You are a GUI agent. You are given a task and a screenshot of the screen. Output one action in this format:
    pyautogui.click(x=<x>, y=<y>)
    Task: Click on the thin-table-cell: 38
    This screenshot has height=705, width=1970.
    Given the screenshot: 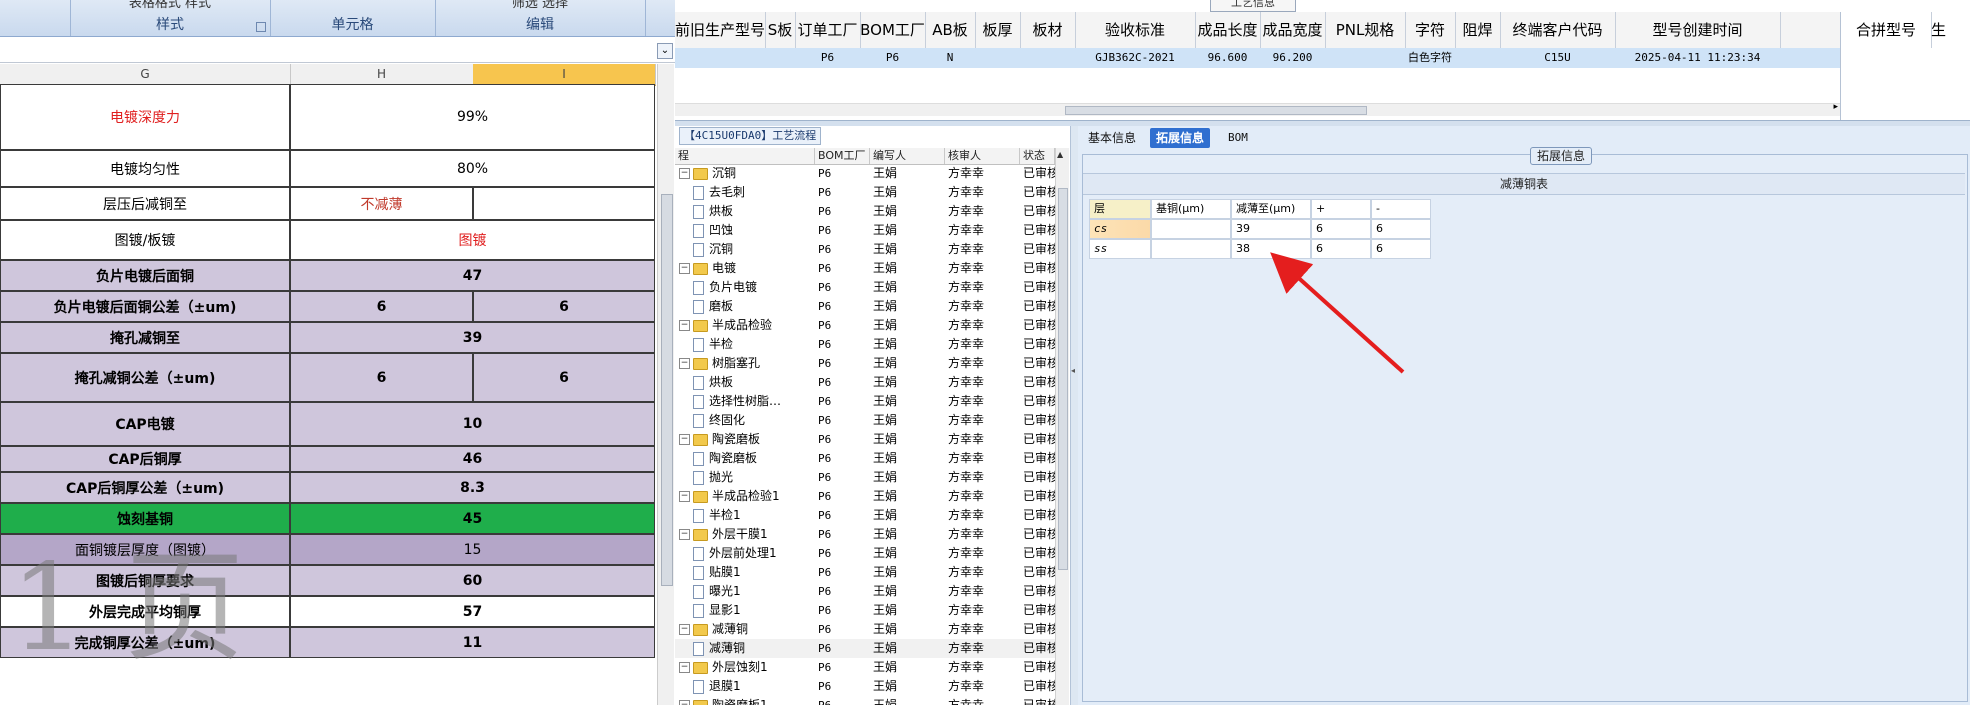 What is the action you would take?
    pyautogui.click(x=1271, y=249)
    